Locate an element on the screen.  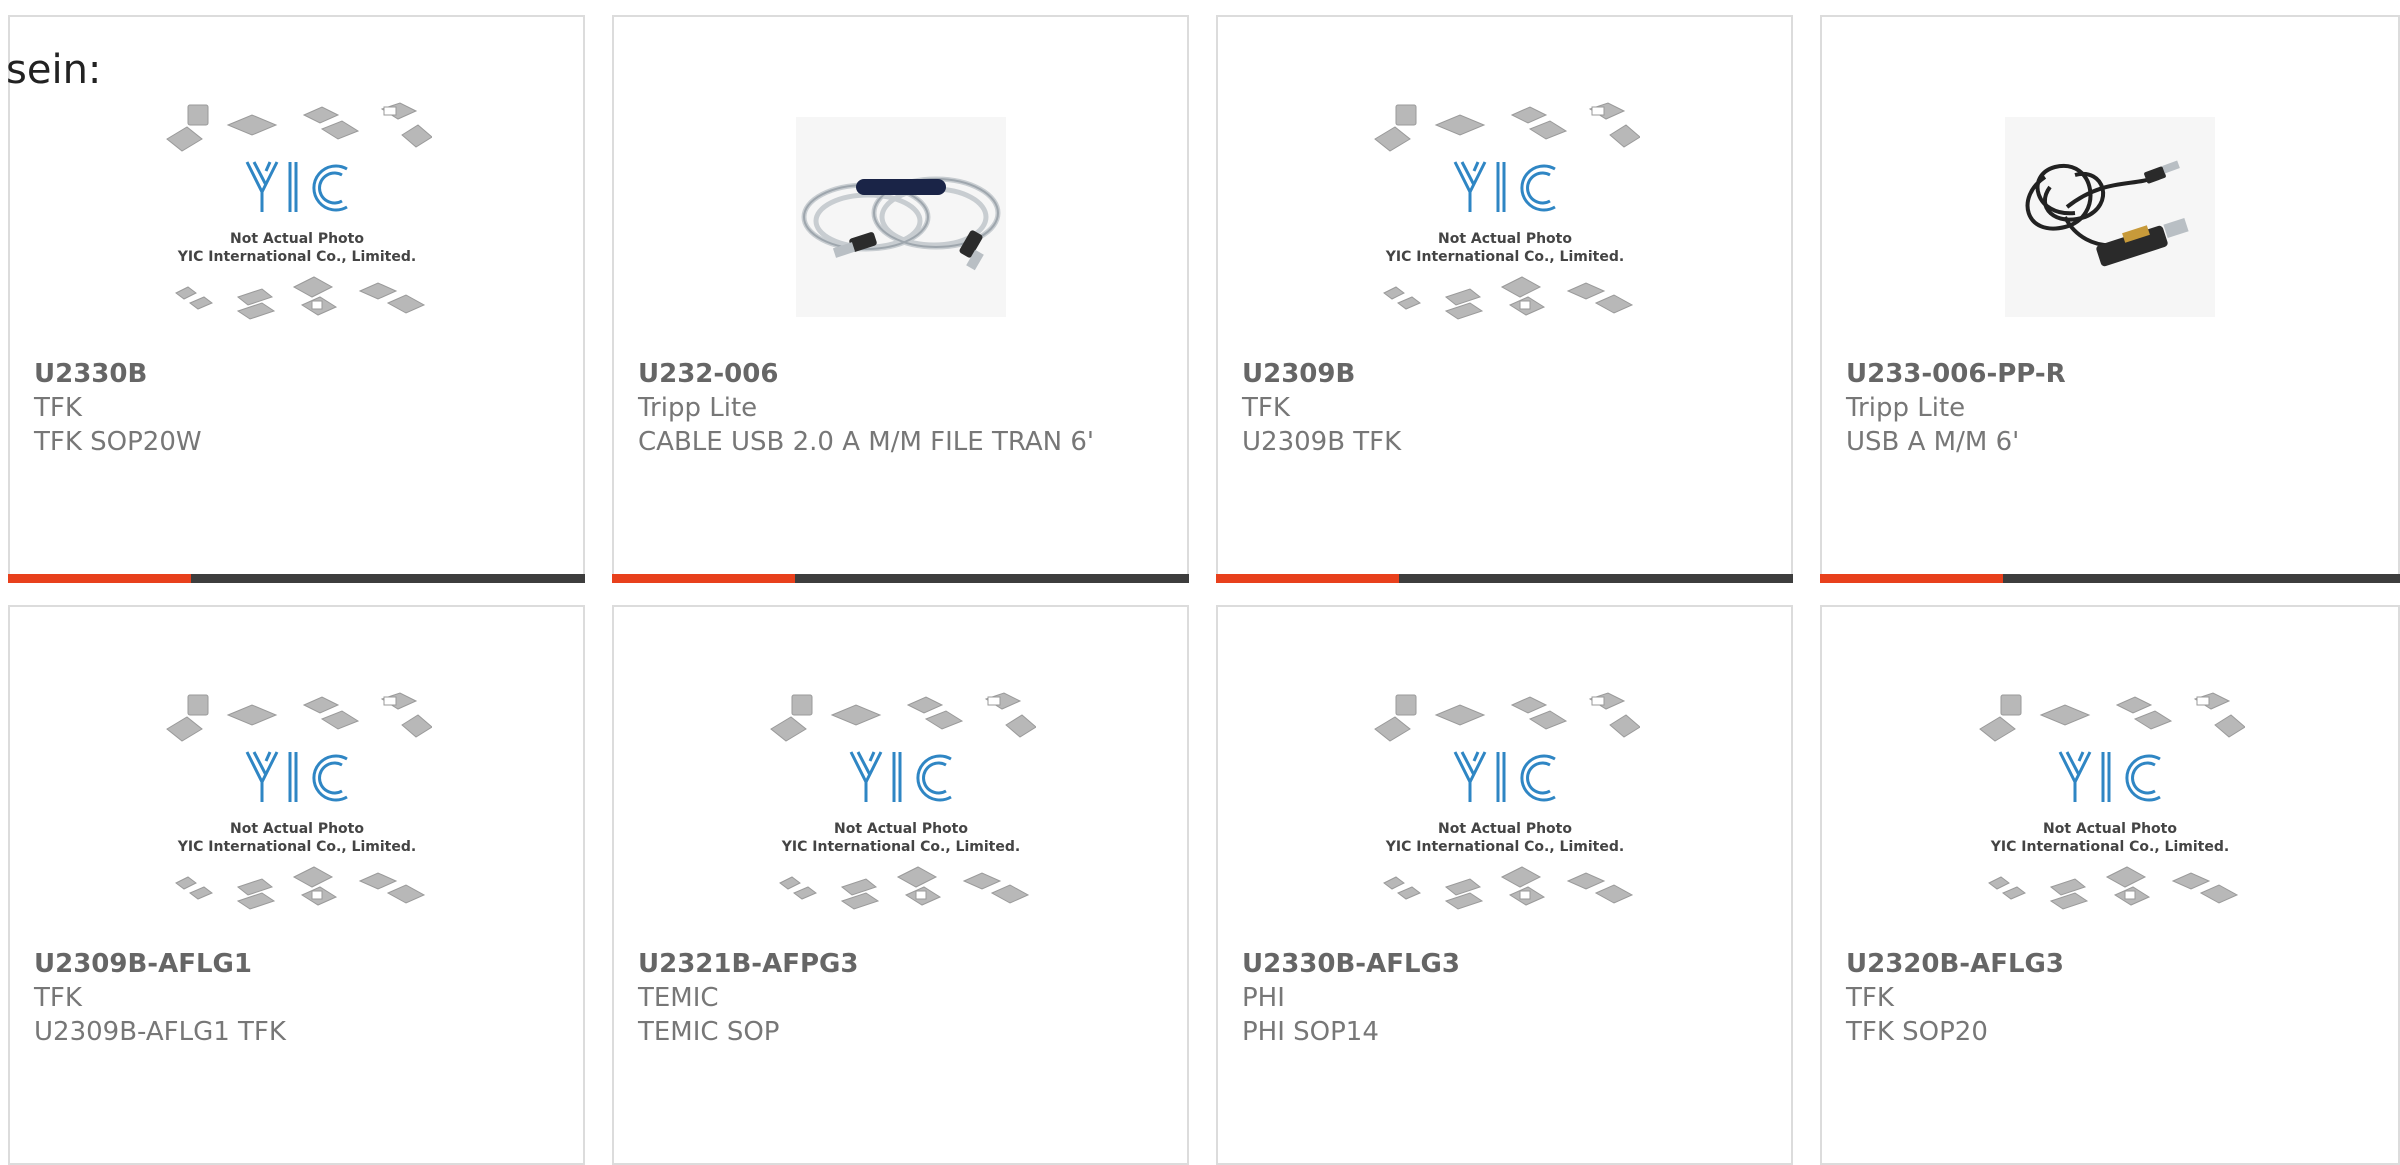
product-text: U2320B-AFLG3 TFK TFK SOP20 is located at coordinates (2076, 998).